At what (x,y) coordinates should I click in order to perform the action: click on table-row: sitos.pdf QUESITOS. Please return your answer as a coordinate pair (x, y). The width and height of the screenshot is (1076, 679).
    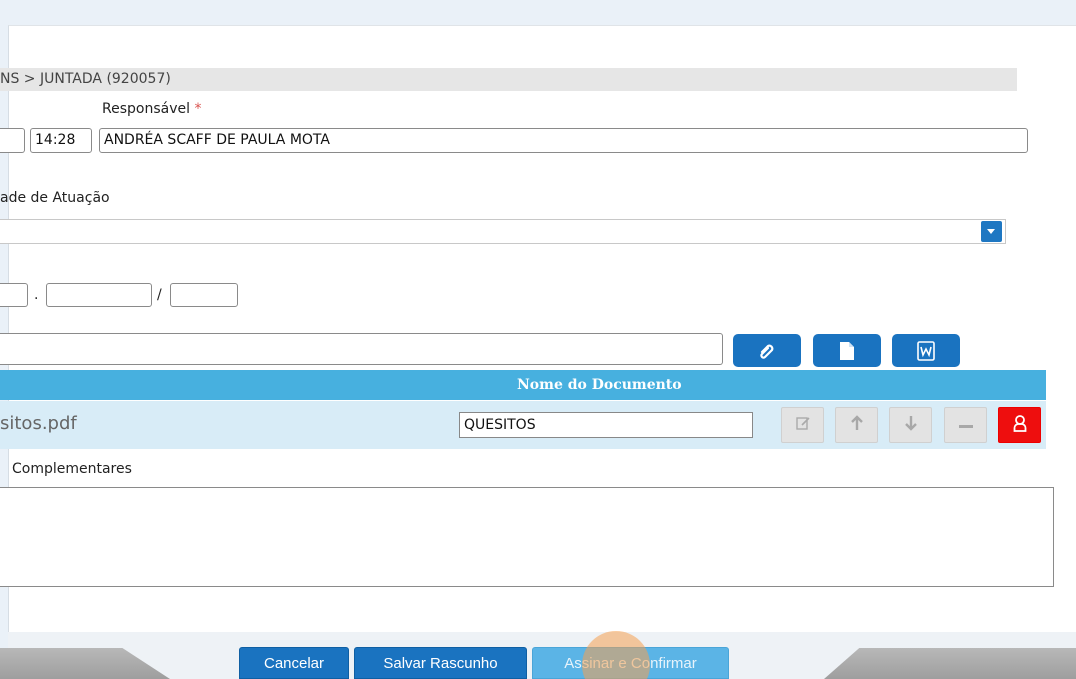
    Looking at the image, I should click on (523, 425).